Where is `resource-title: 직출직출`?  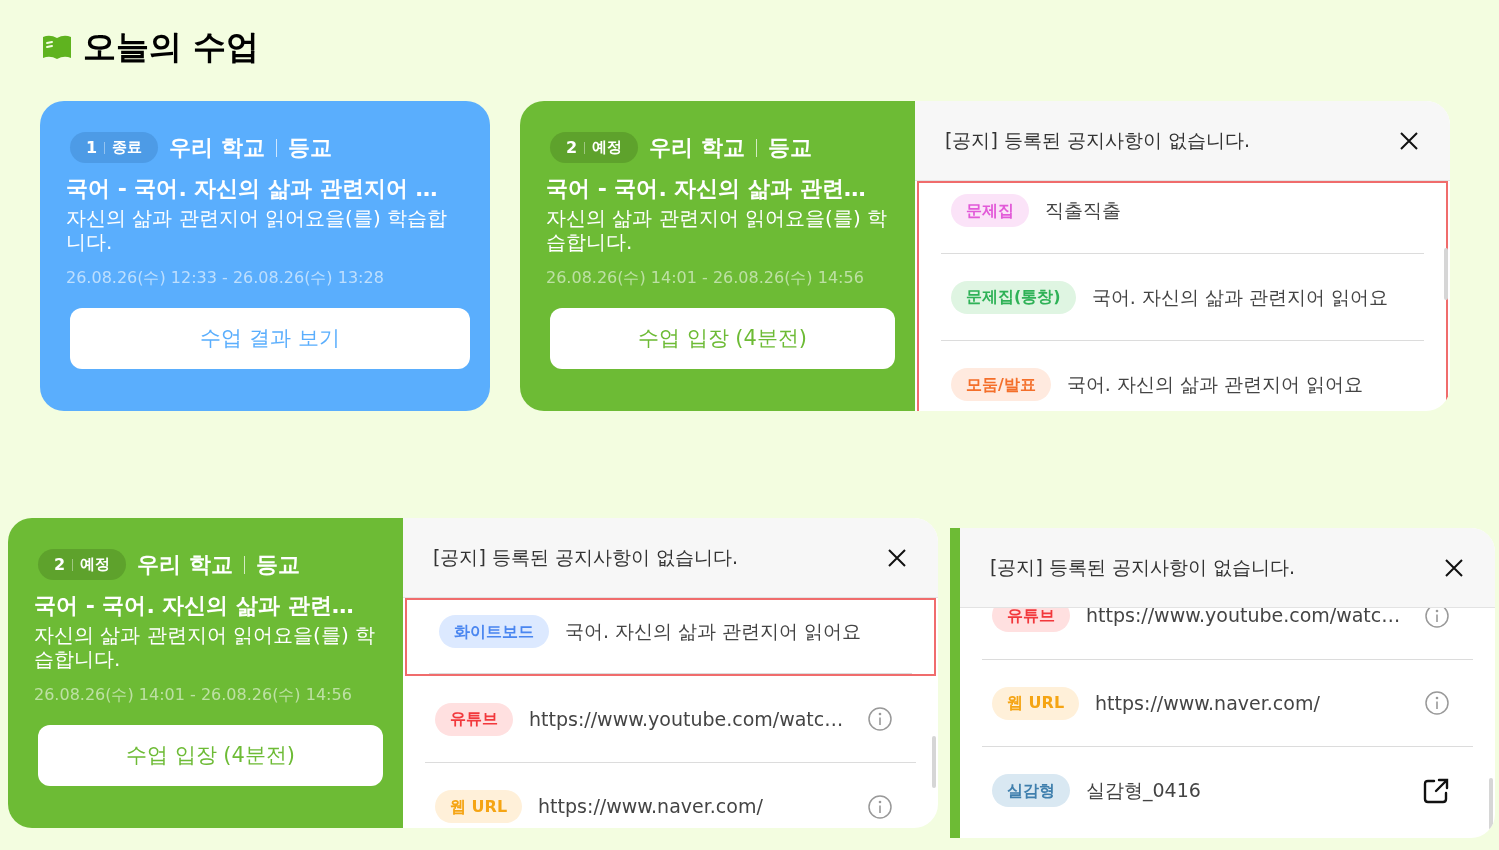
resource-title: 직출직출 is located at coordinates (1083, 211).